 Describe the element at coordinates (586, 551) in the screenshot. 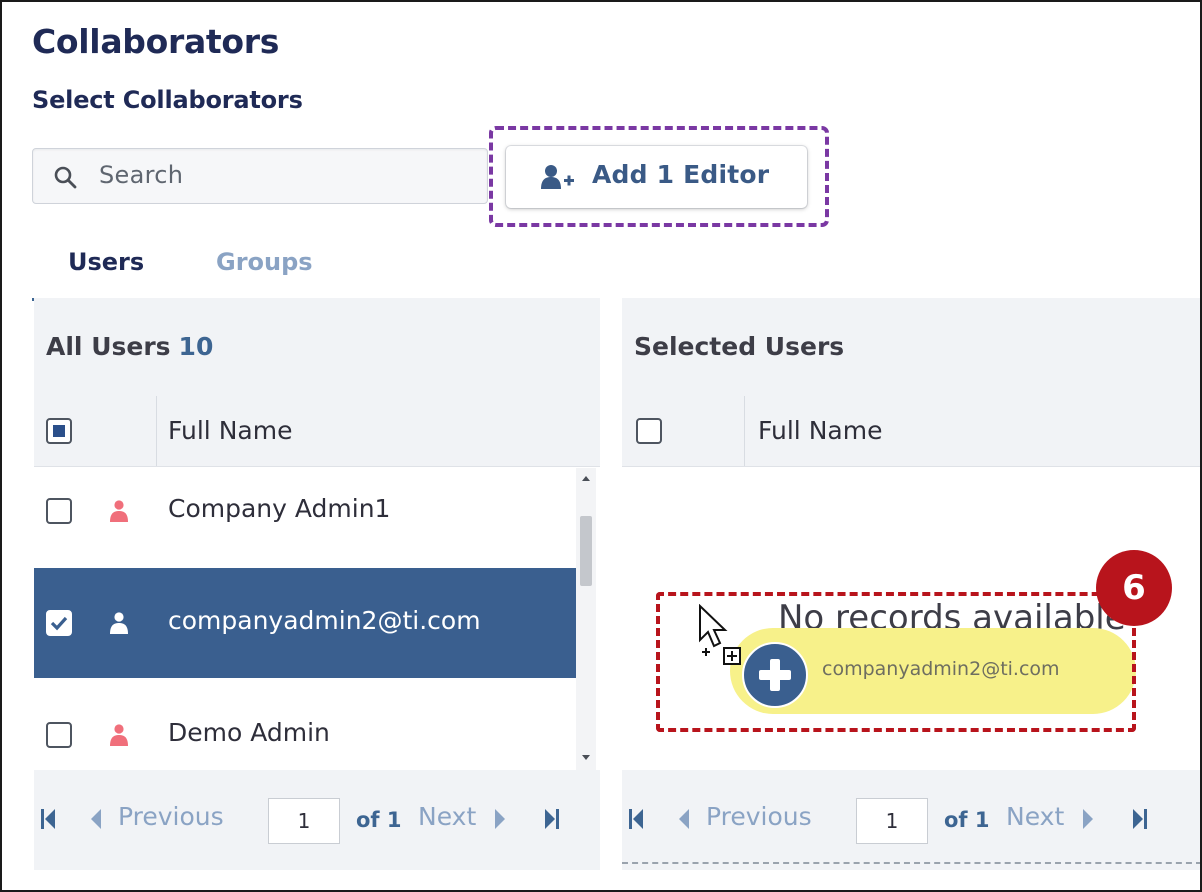

I see `scrollbar-thumb` at that location.